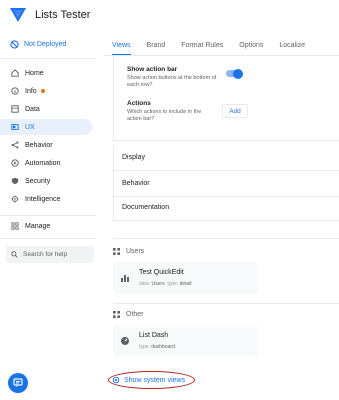 The width and height of the screenshot is (339, 400). I want to click on ux-icon, so click(15, 127).